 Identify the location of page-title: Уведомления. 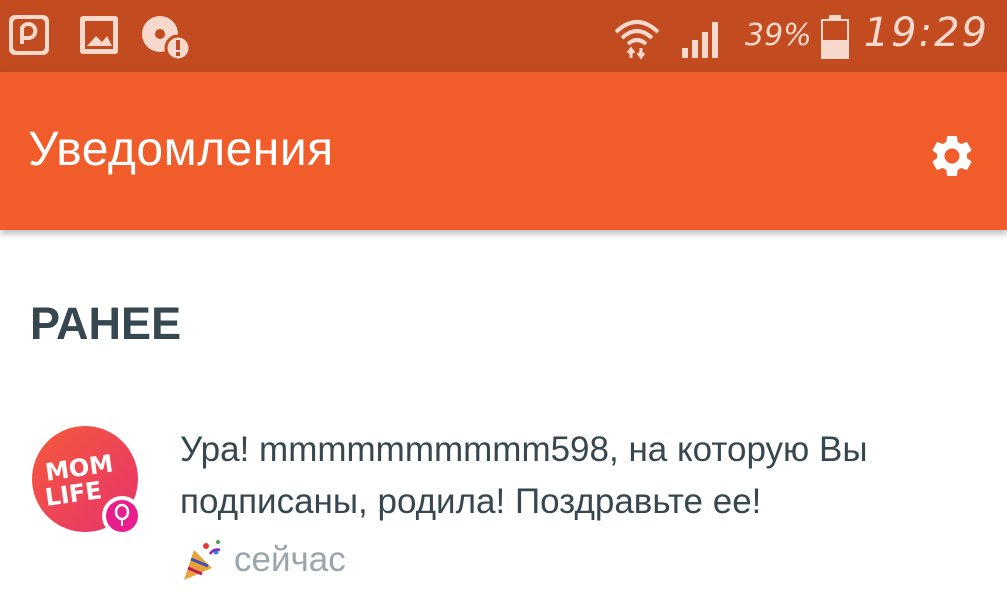
(181, 149).